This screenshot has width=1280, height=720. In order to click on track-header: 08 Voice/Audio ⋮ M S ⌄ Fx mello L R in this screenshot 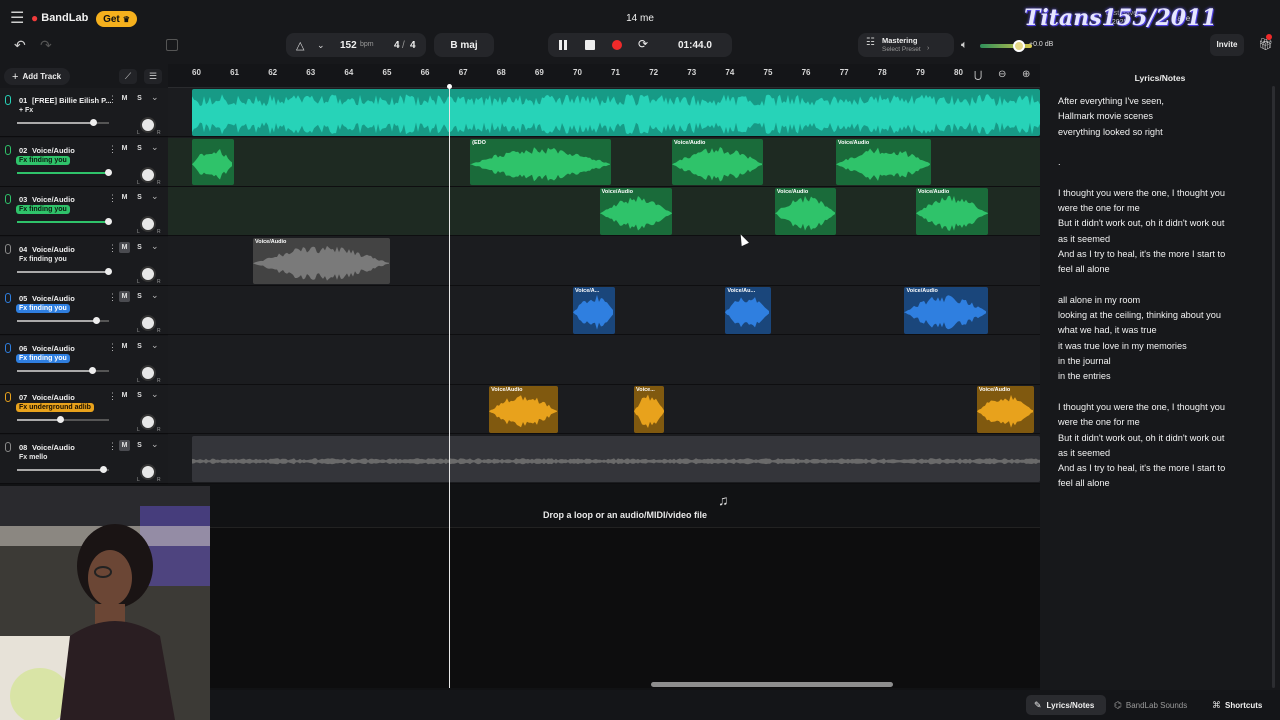, I will do `click(84, 459)`.